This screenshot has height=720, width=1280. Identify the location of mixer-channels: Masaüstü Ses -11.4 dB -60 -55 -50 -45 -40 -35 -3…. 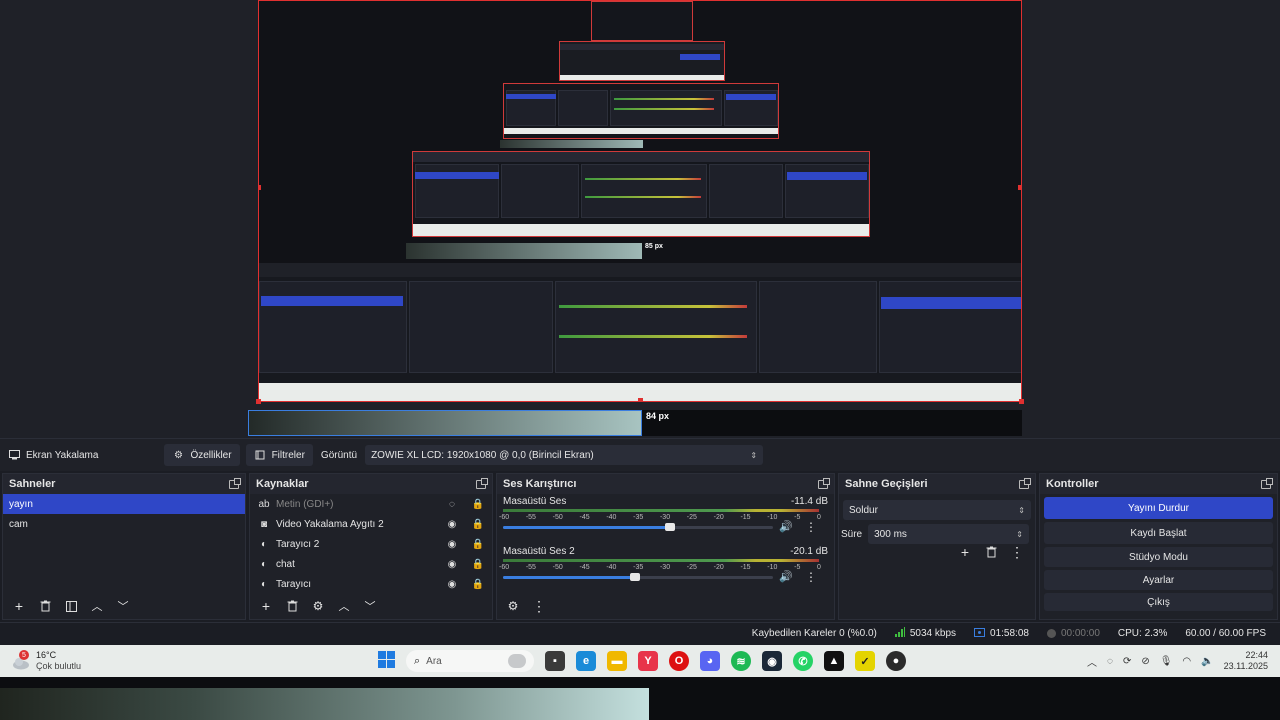
(665, 544).